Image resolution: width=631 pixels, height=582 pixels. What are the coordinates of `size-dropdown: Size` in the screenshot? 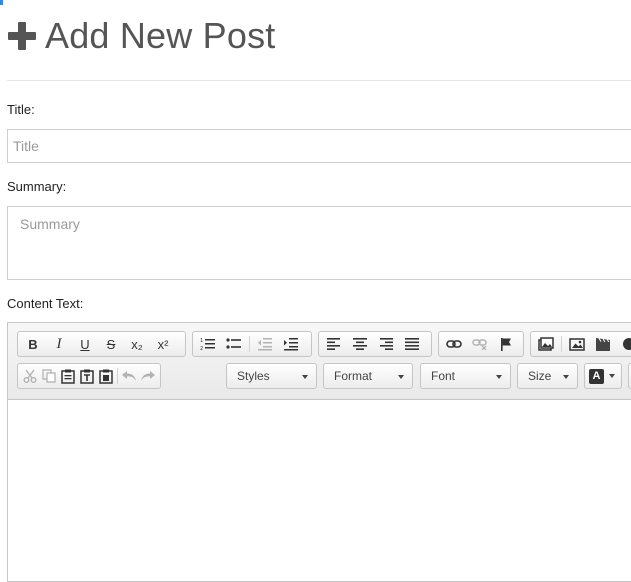 It's located at (547, 376).